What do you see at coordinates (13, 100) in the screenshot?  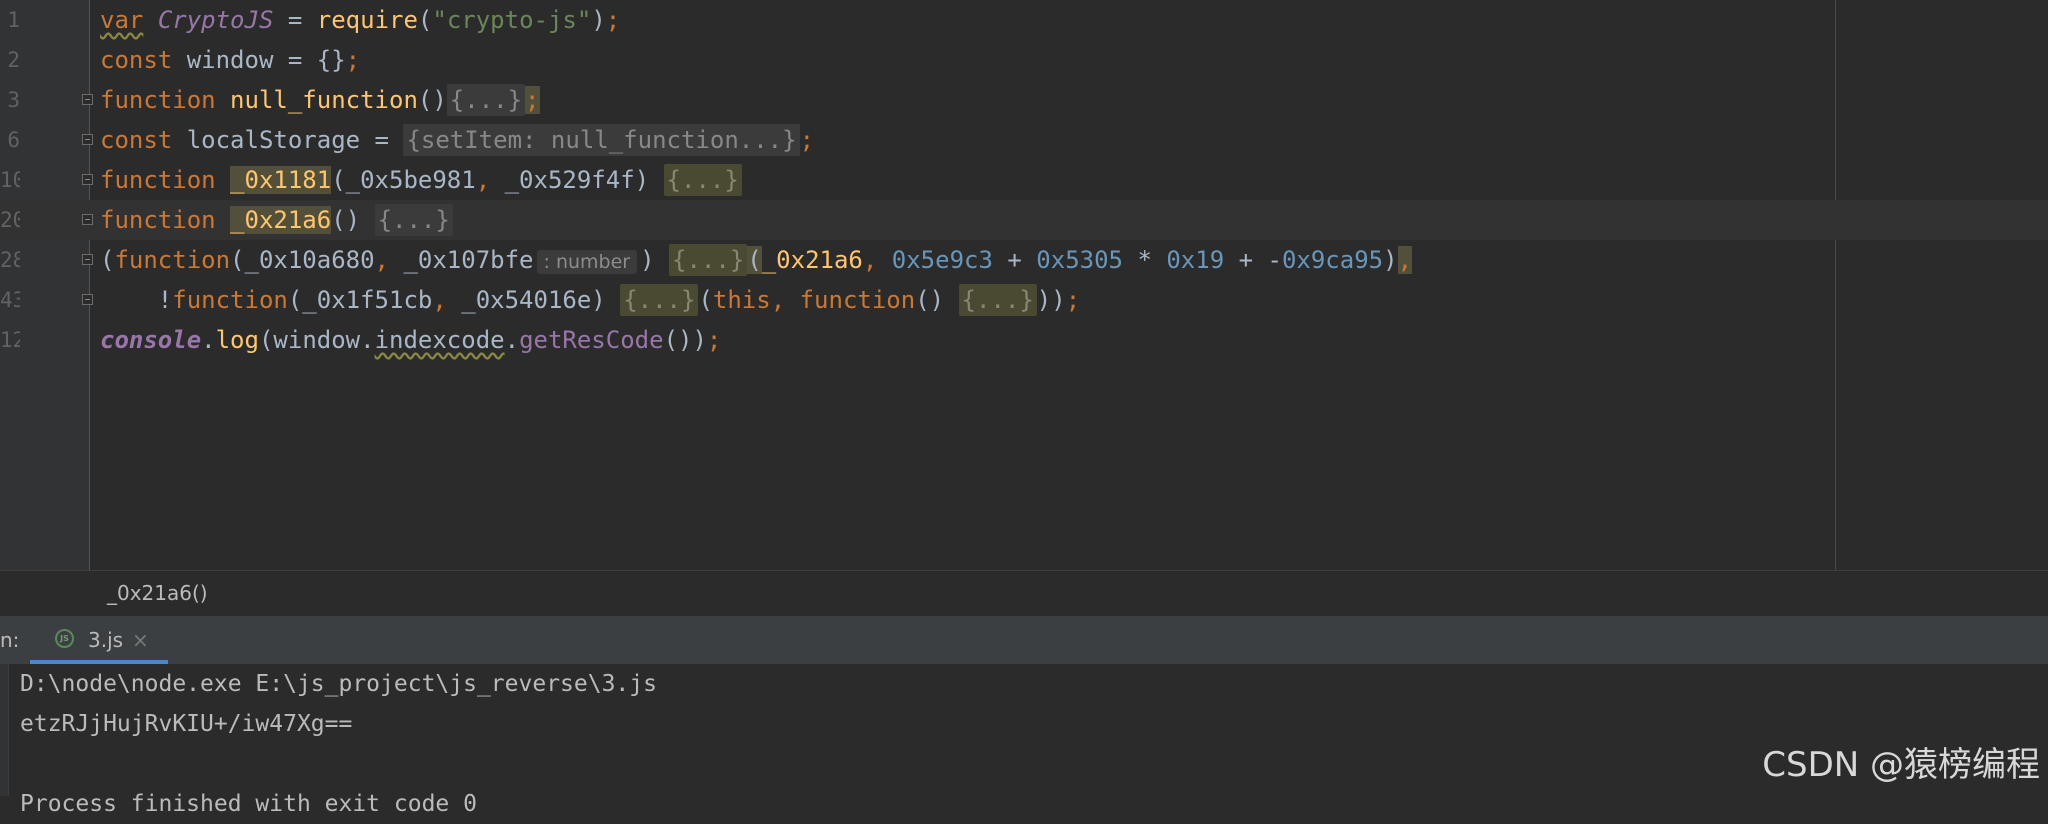 I see `line-number: 3` at bounding box center [13, 100].